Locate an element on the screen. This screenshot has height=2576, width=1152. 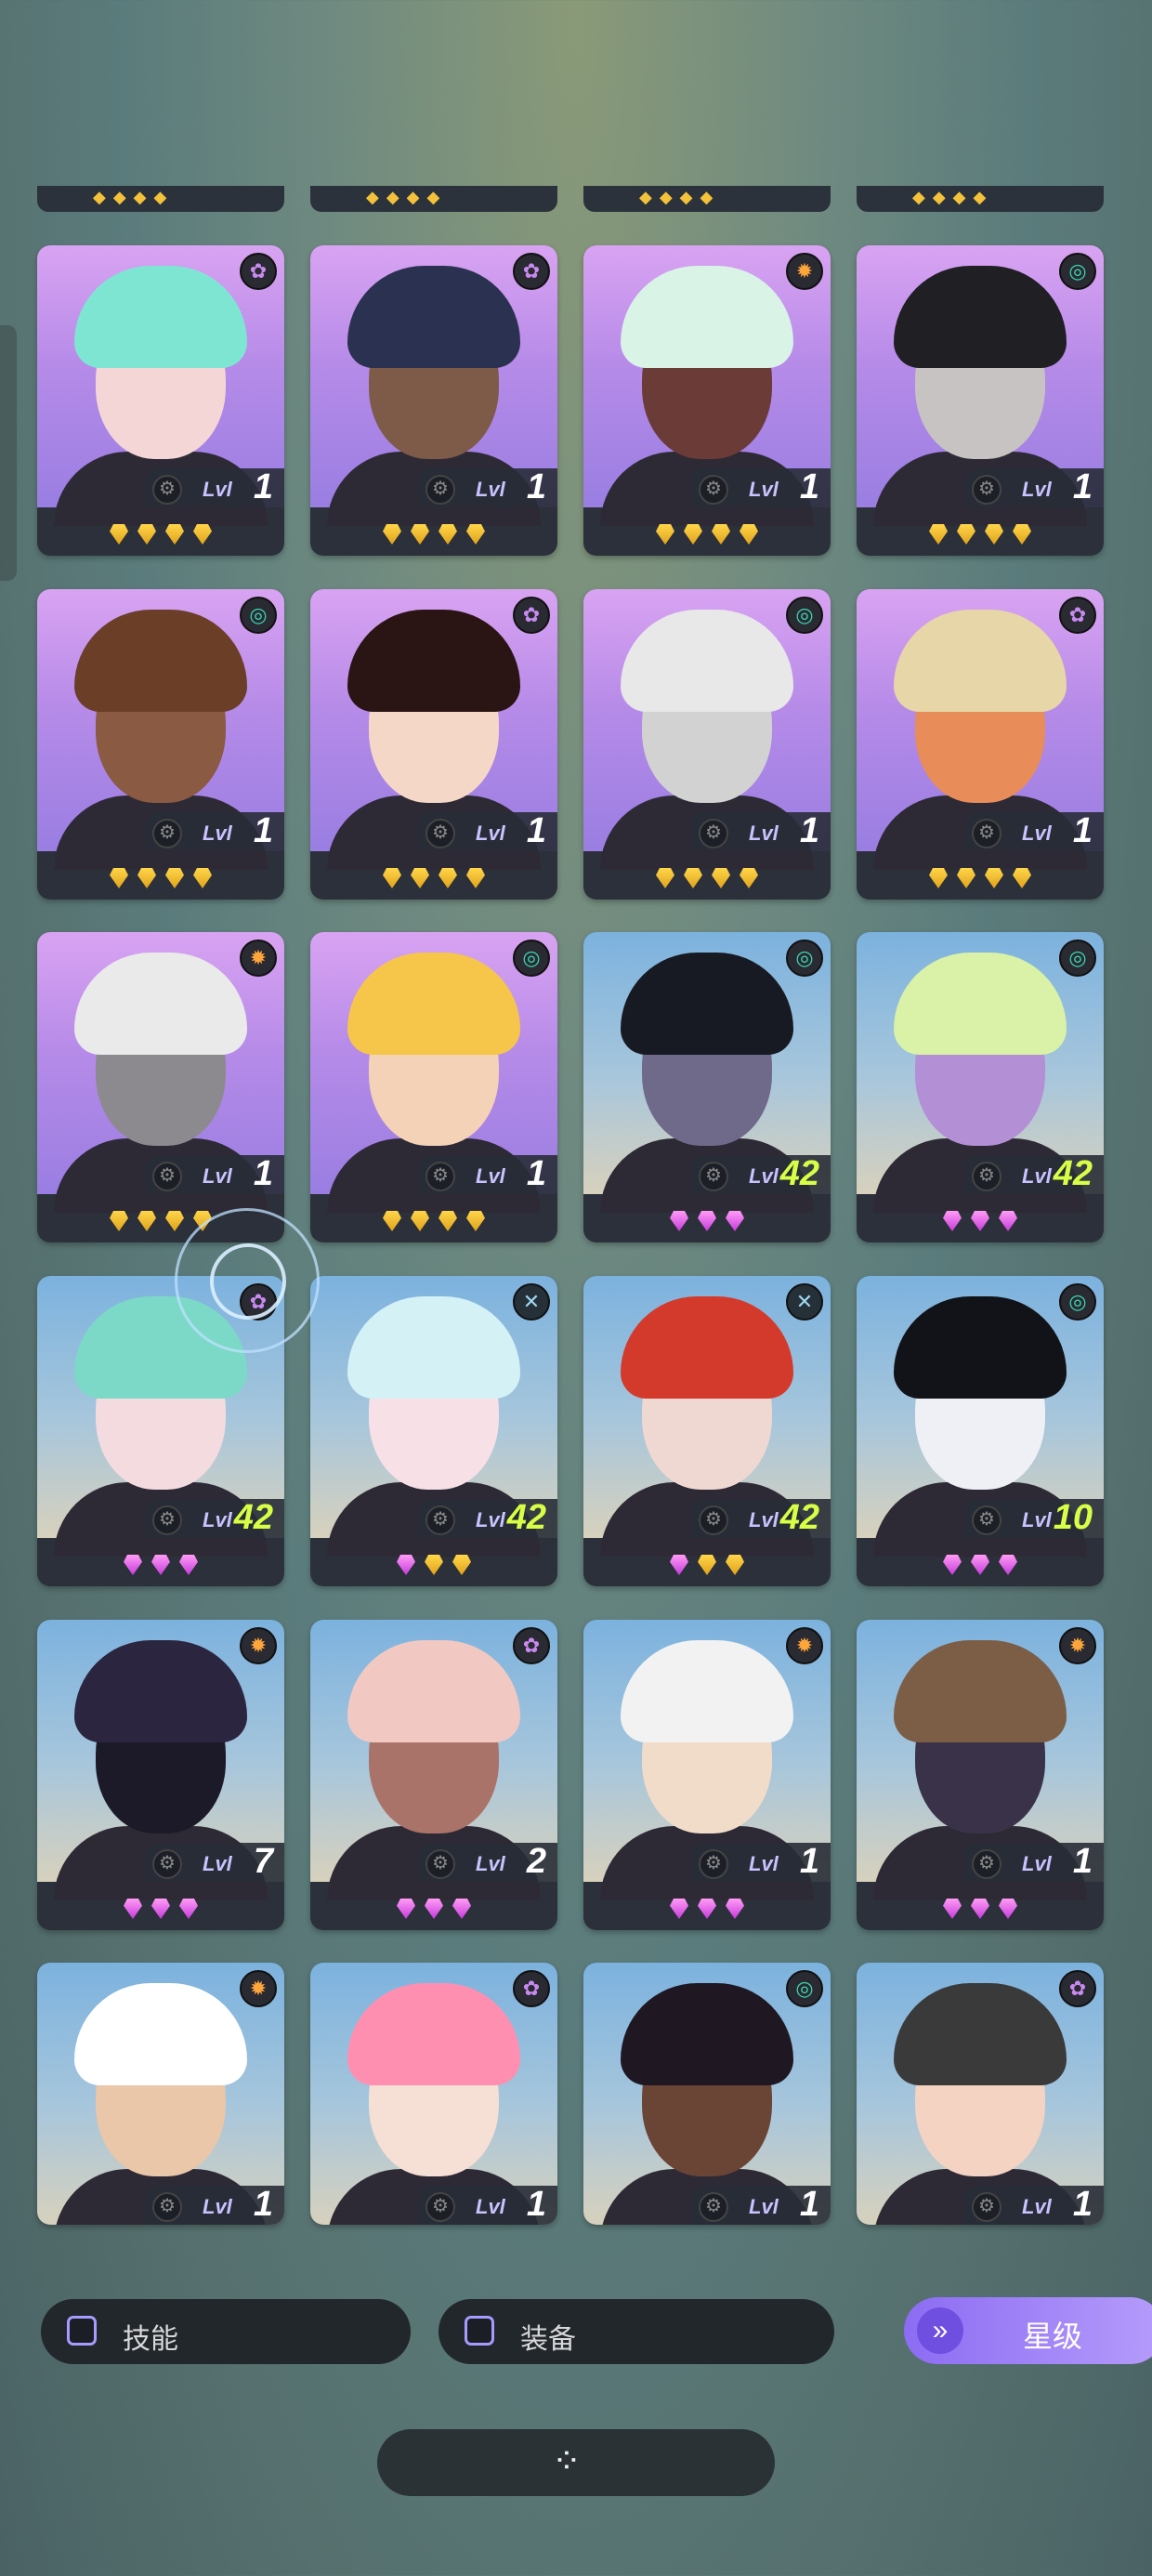
skill-filter-label: 技能 is located at coordinates (150, 2339).